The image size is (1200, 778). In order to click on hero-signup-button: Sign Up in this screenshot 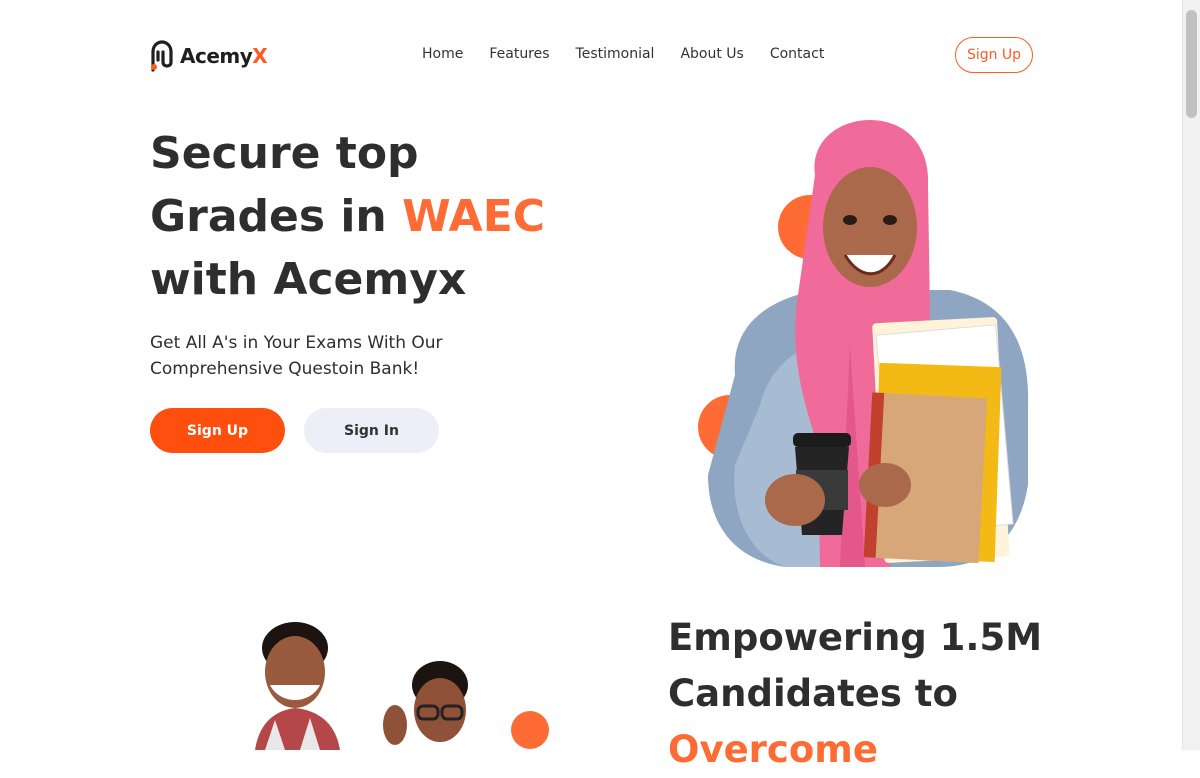, I will do `click(217, 430)`.